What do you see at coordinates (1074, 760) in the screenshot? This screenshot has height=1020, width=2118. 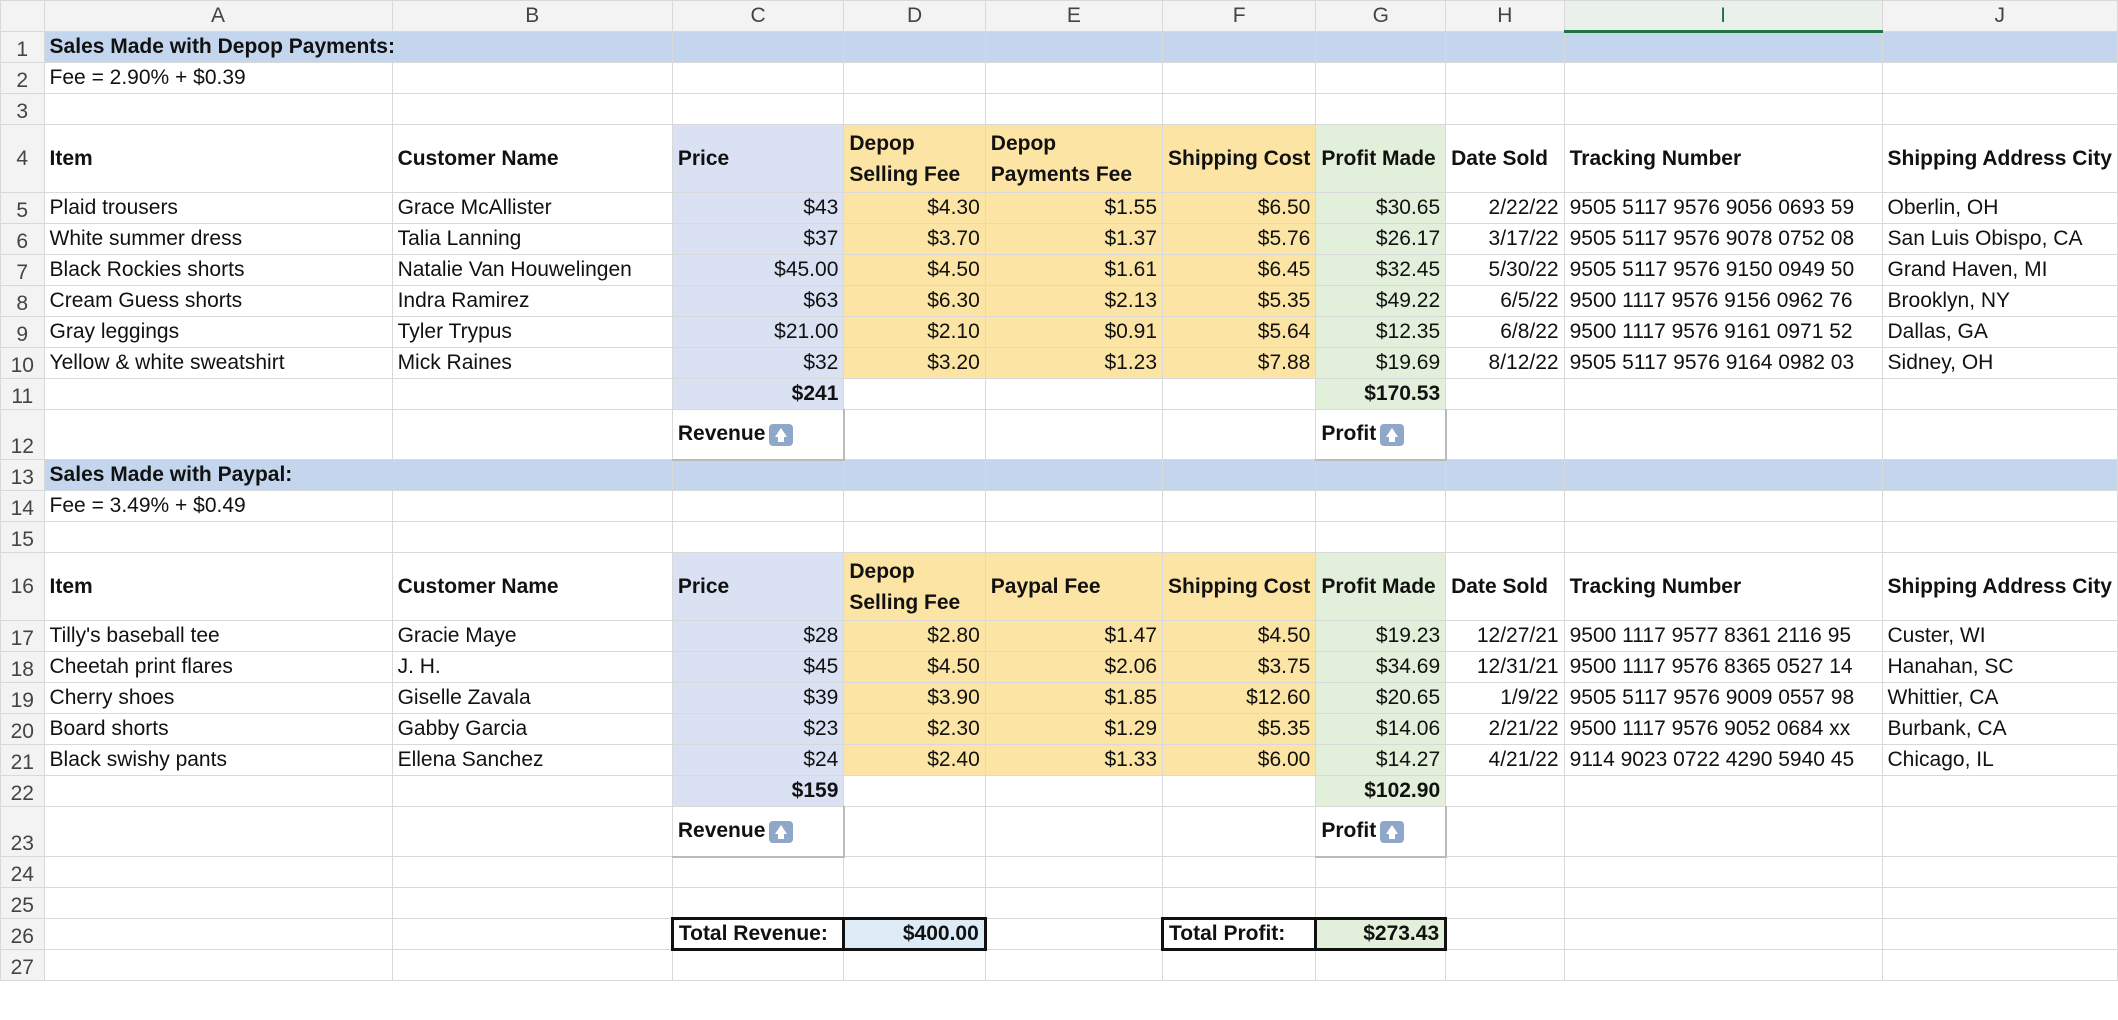 I see `payment-fee-cell: $1.33` at bounding box center [1074, 760].